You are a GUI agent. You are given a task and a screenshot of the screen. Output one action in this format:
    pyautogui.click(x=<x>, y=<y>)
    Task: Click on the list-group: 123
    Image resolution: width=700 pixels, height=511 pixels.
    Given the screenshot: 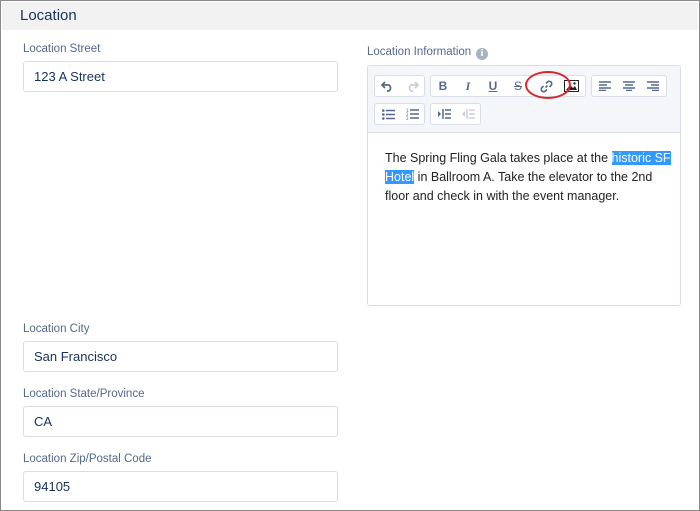 What is the action you would take?
    pyautogui.click(x=399, y=114)
    